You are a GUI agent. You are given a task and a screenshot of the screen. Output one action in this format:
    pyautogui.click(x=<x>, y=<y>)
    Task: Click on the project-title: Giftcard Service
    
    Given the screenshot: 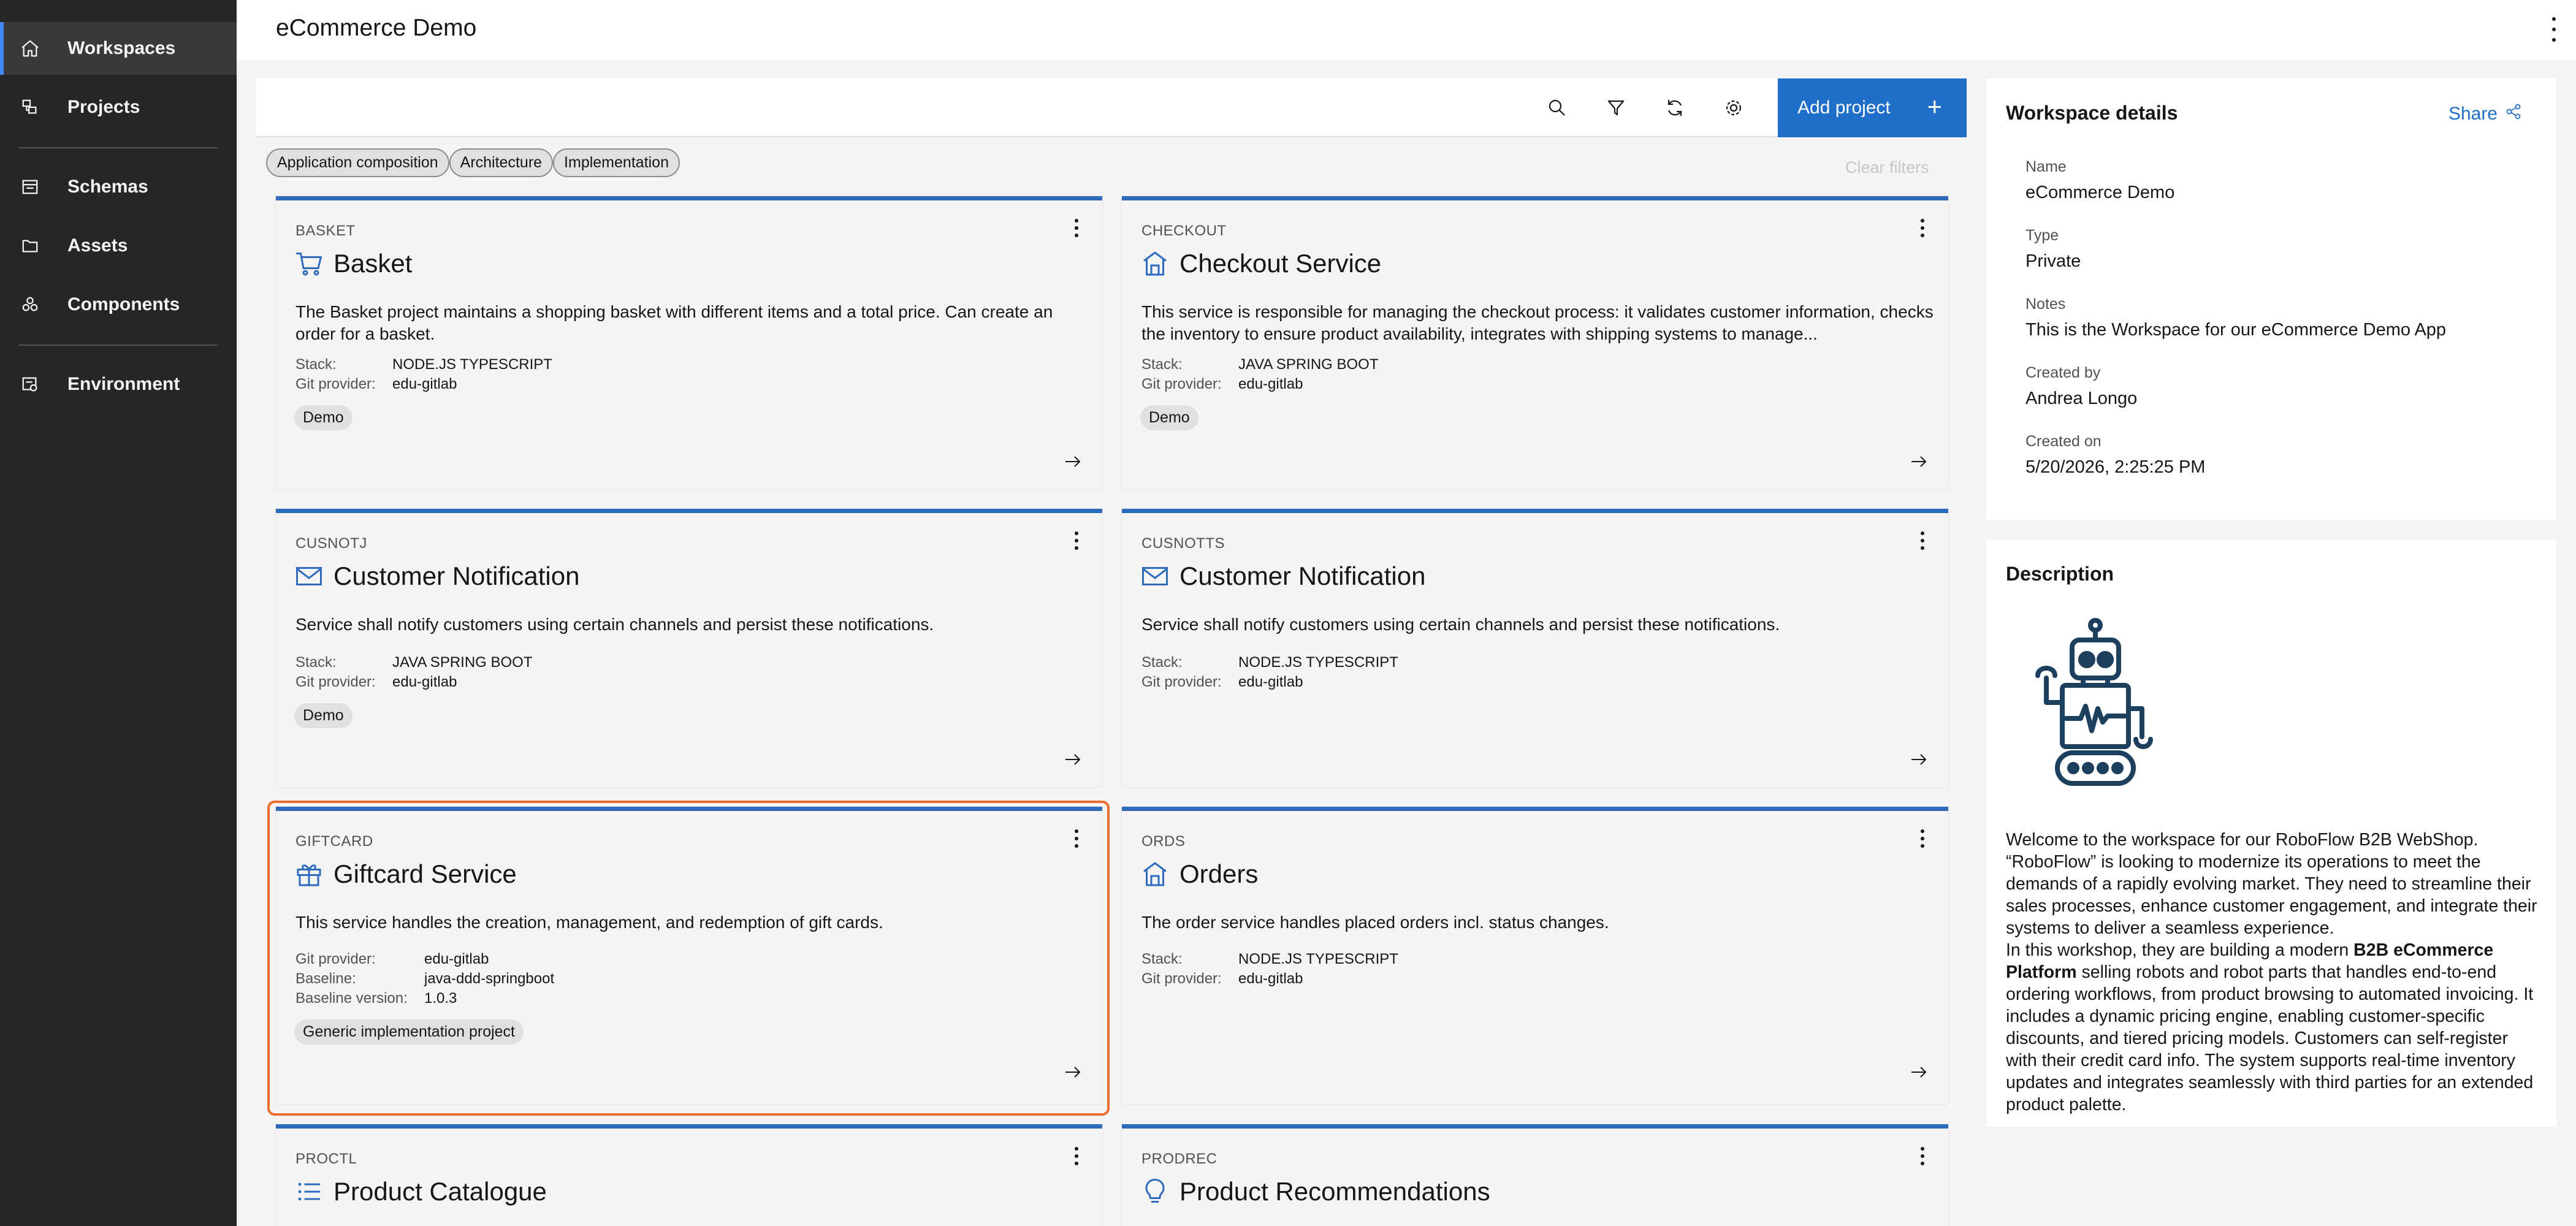 What is the action you would take?
    pyautogui.click(x=425, y=874)
    